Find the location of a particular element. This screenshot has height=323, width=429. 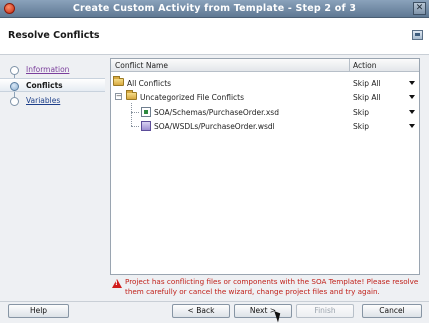

step-label: Information is located at coordinates (48, 69).